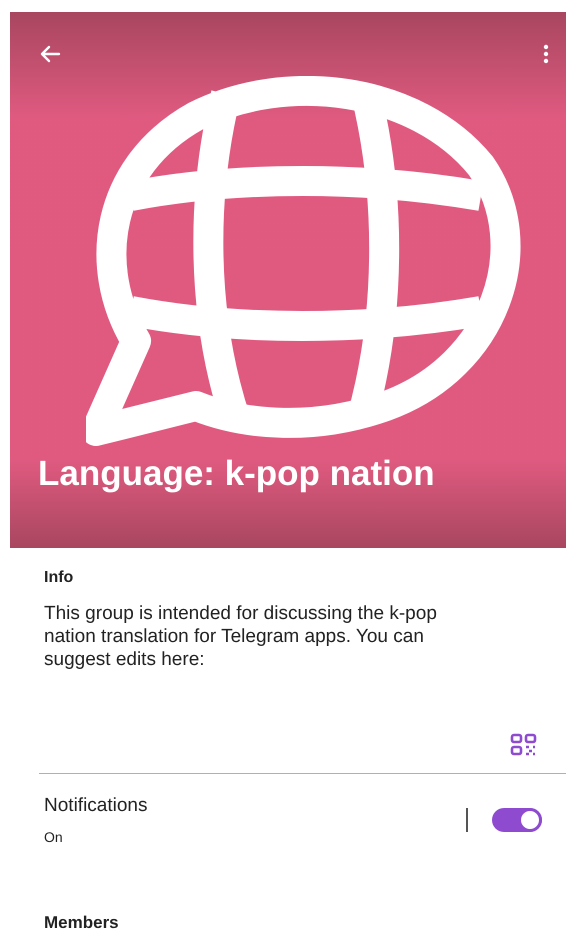  What do you see at coordinates (96, 806) in the screenshot?
I see `notifications-label: Notifications` at bounding box center [96, 806].